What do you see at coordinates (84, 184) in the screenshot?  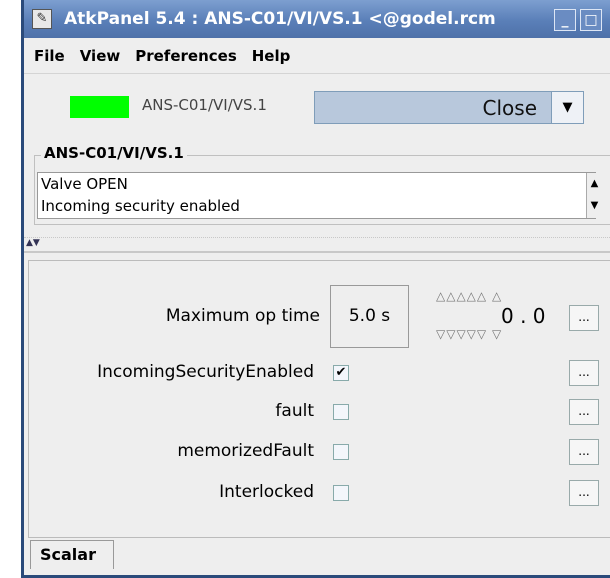 I see `status-line: Valve OPEN` at bounding box center [84, 184].